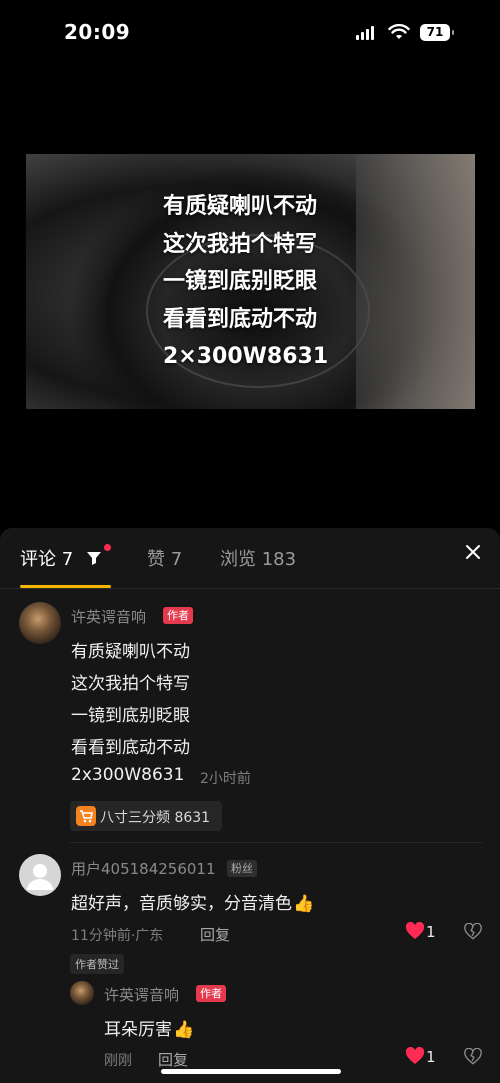 This screenshot has height=1083, width=500. What do you see at coordinates (258, 558) in the screenshot?
I see `tab-views: 浏览 183` at bounding box center [258, 558].